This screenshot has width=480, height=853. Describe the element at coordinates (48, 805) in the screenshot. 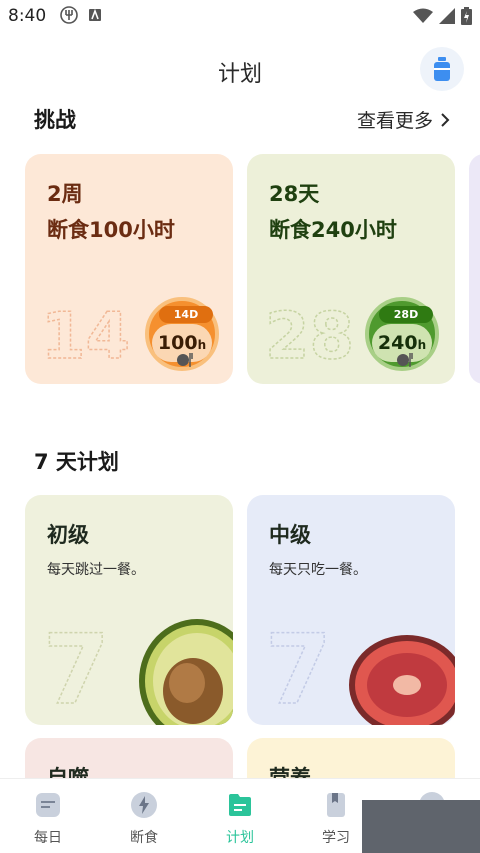

I see `daily-icon` at that location.